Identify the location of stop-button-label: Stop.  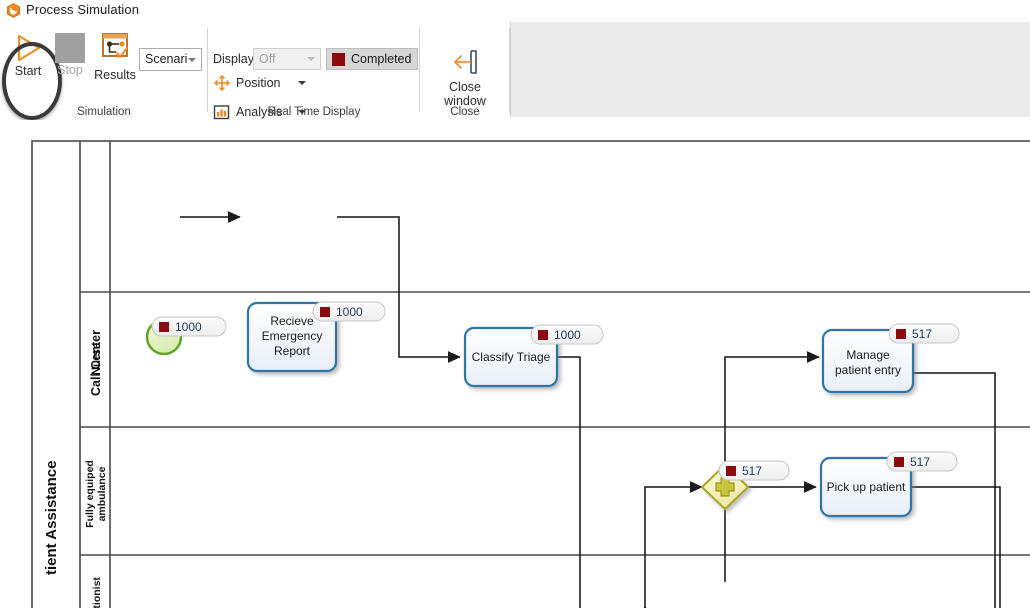
(70, 70).